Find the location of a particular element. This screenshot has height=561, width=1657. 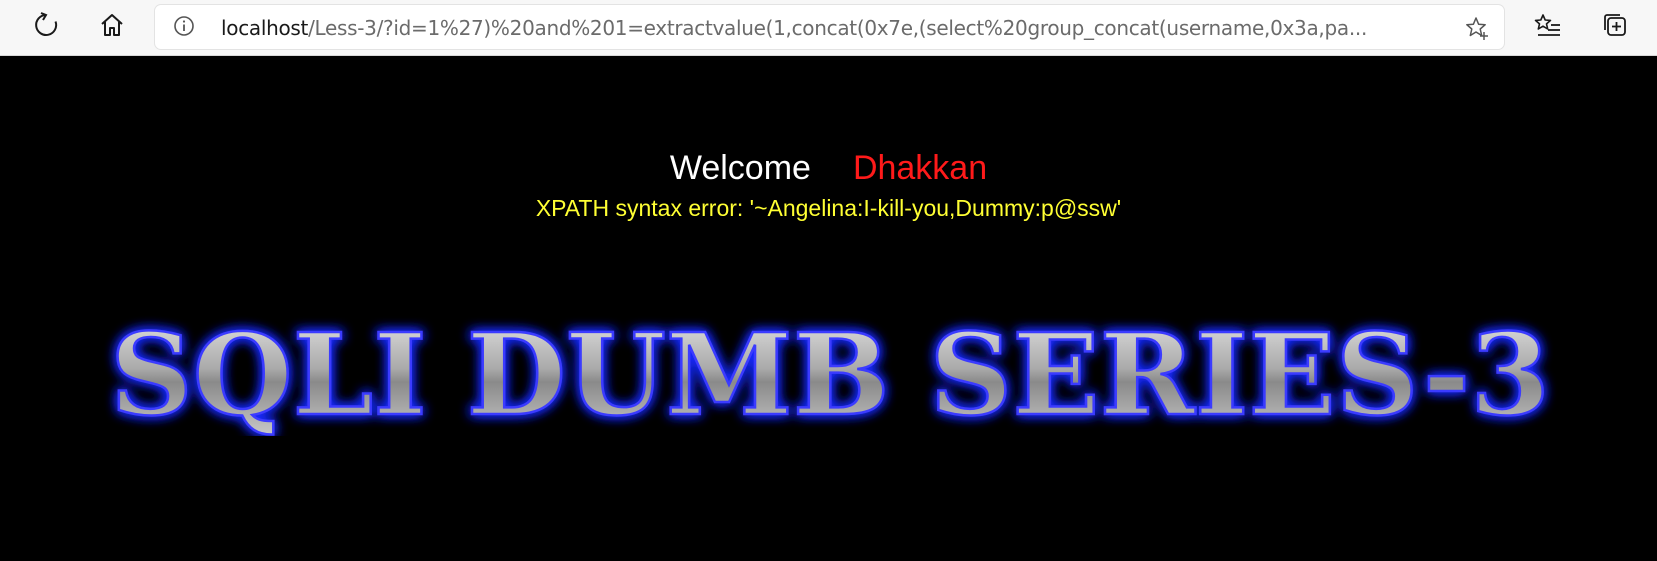

site-info-icon is located at coordinates (184, 26).